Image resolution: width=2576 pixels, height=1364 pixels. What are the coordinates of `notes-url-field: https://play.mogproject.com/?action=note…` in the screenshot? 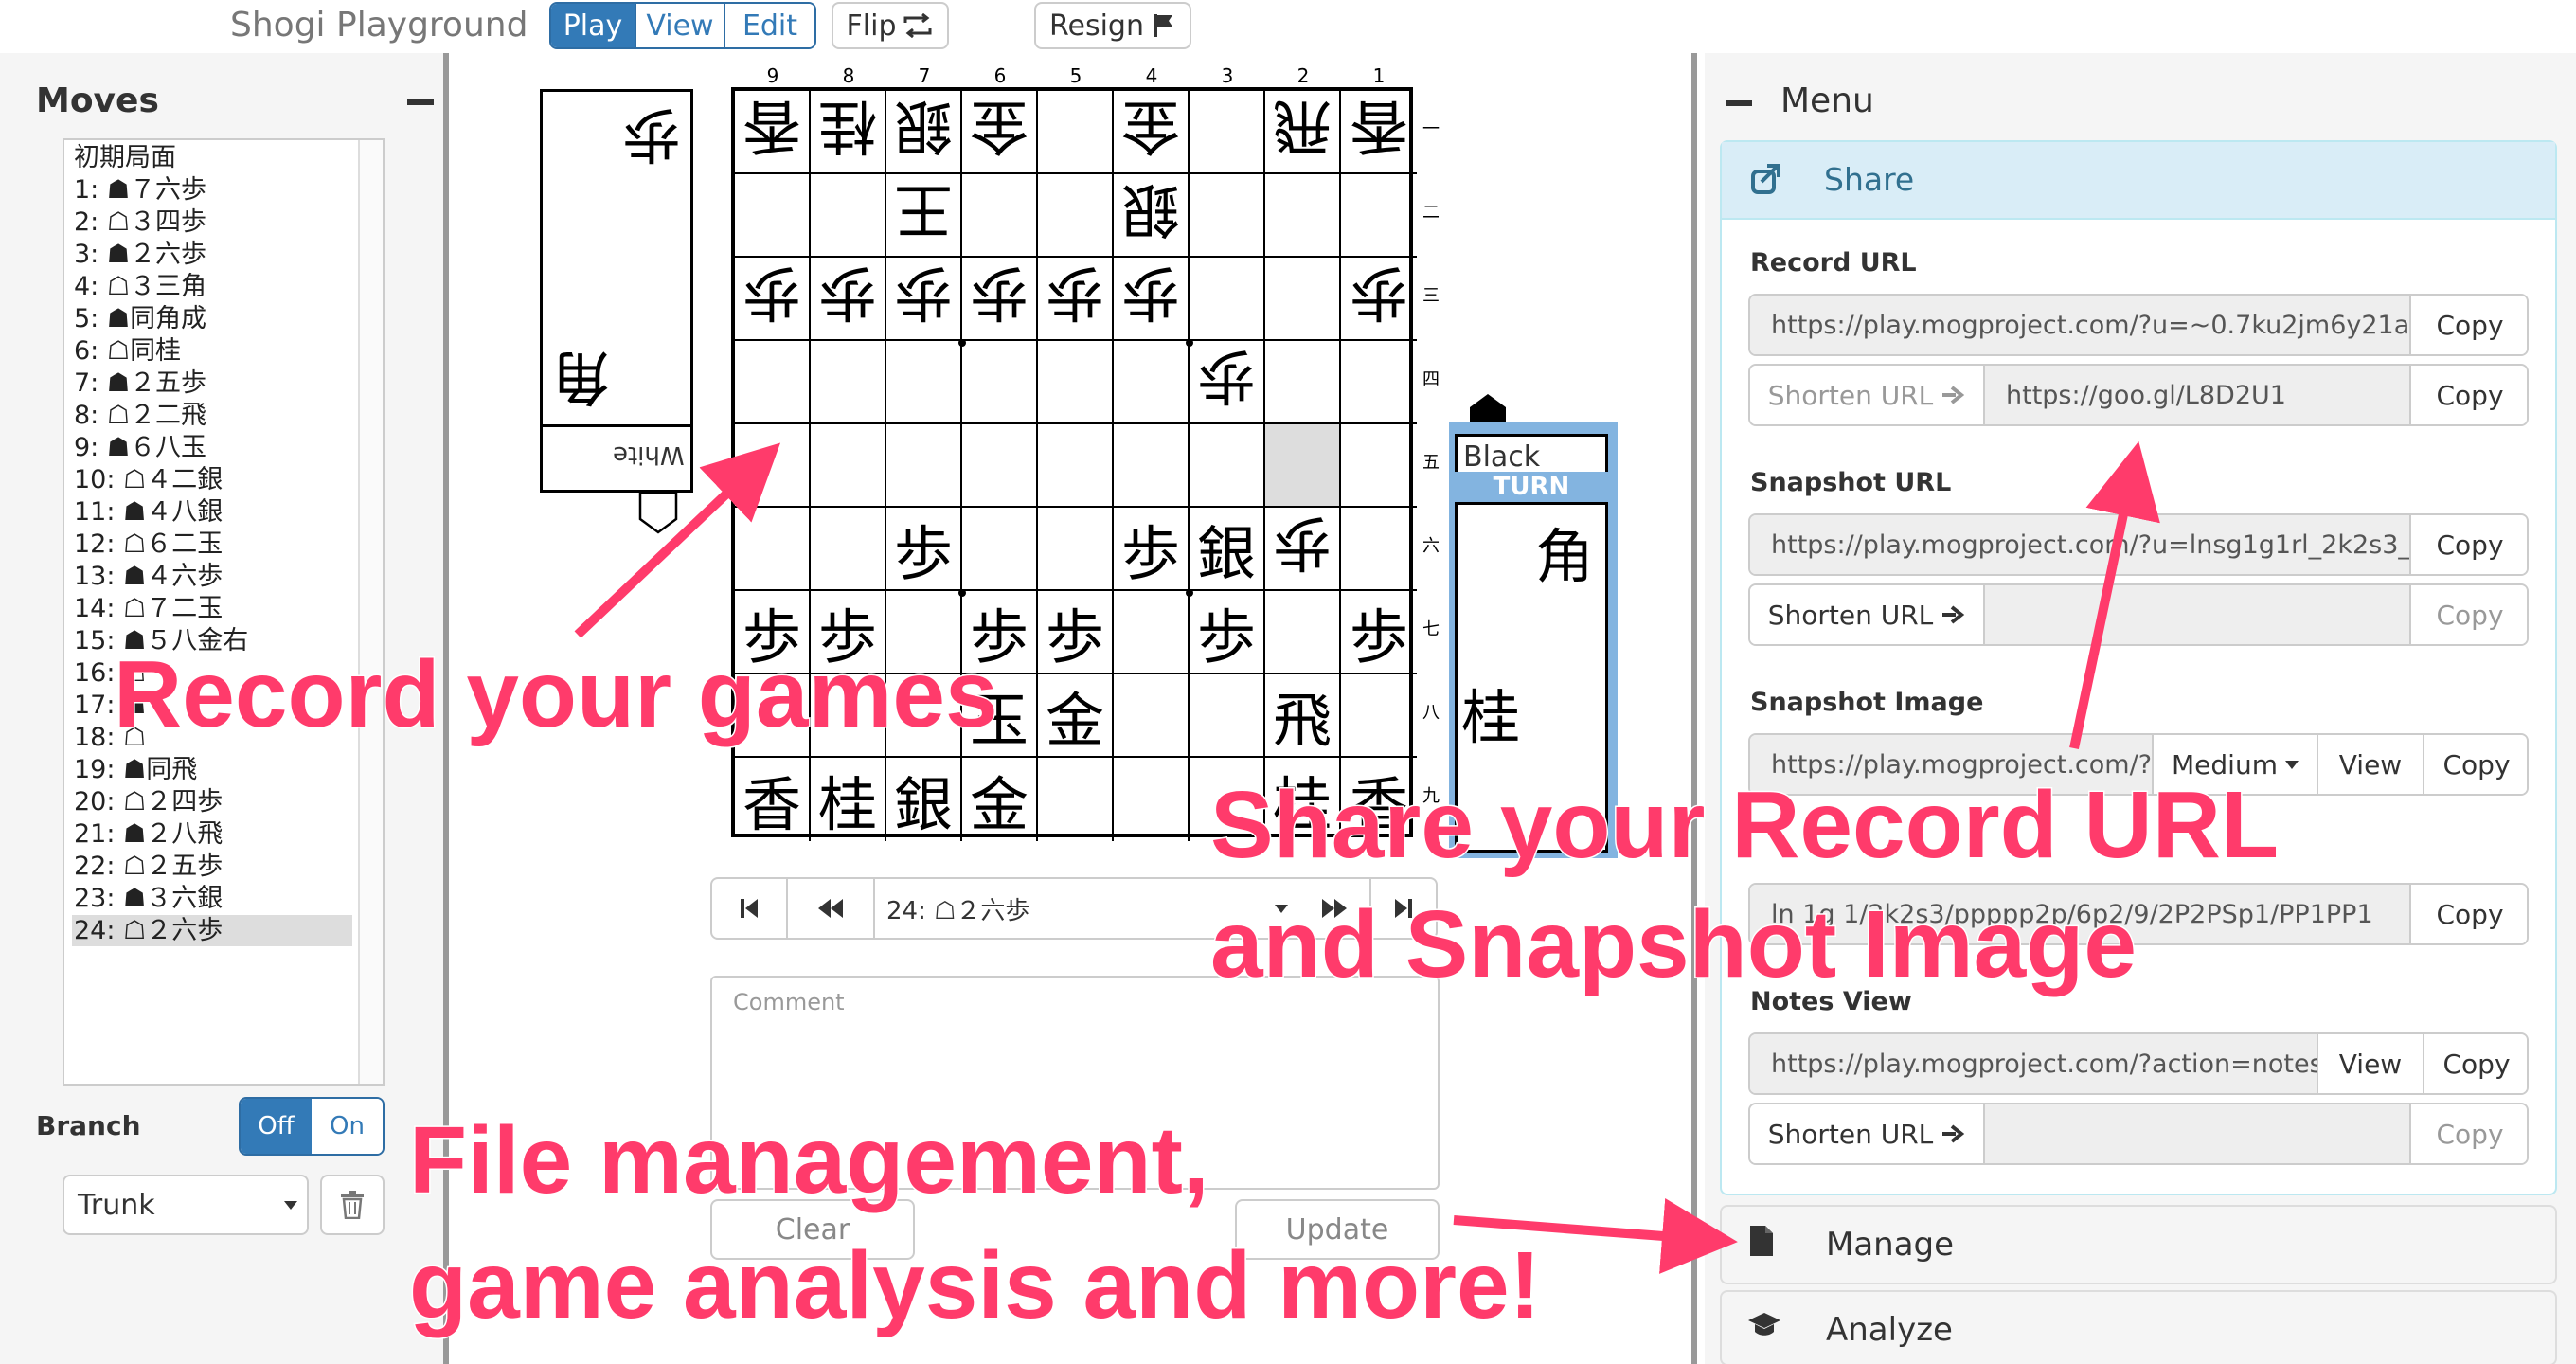 It's located at (2033, 1063).